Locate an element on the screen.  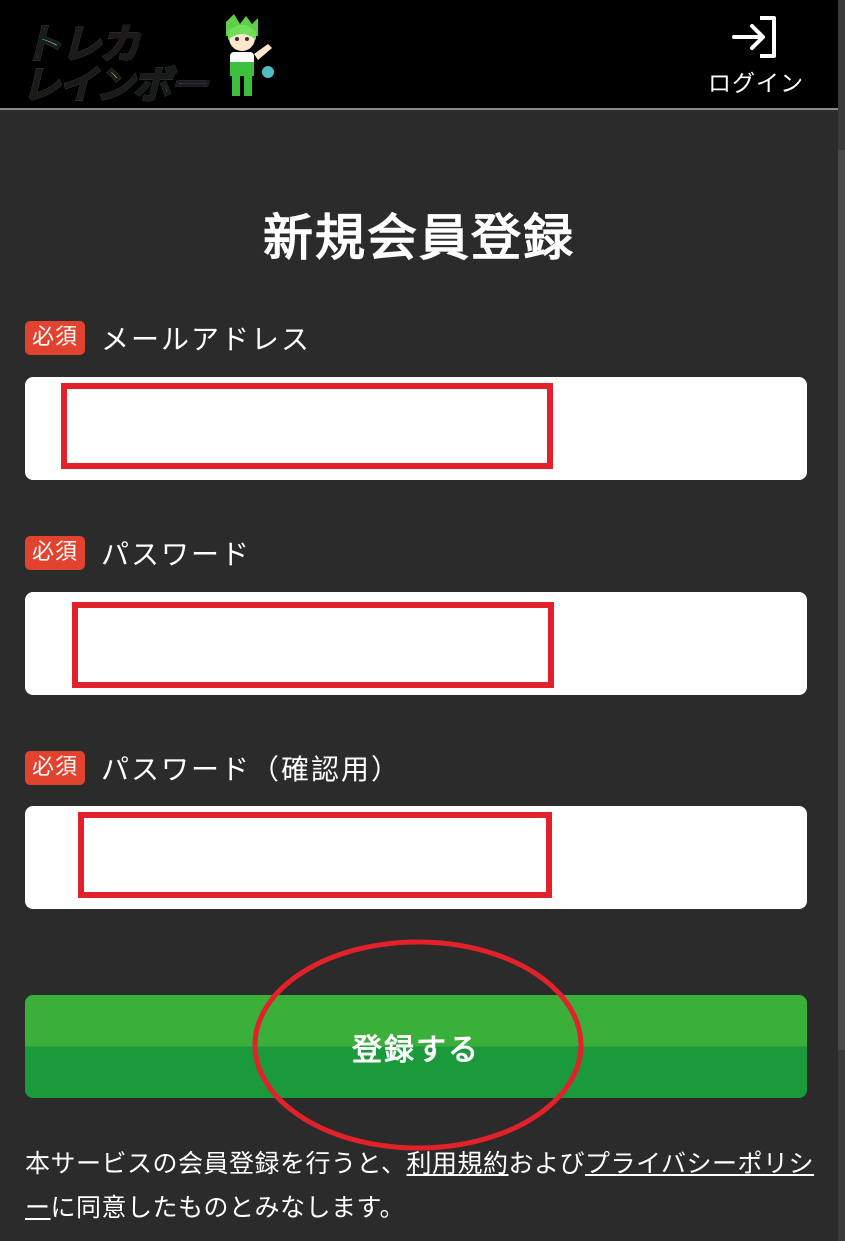
login-label: ログイン is located at coordinates (756, 84).